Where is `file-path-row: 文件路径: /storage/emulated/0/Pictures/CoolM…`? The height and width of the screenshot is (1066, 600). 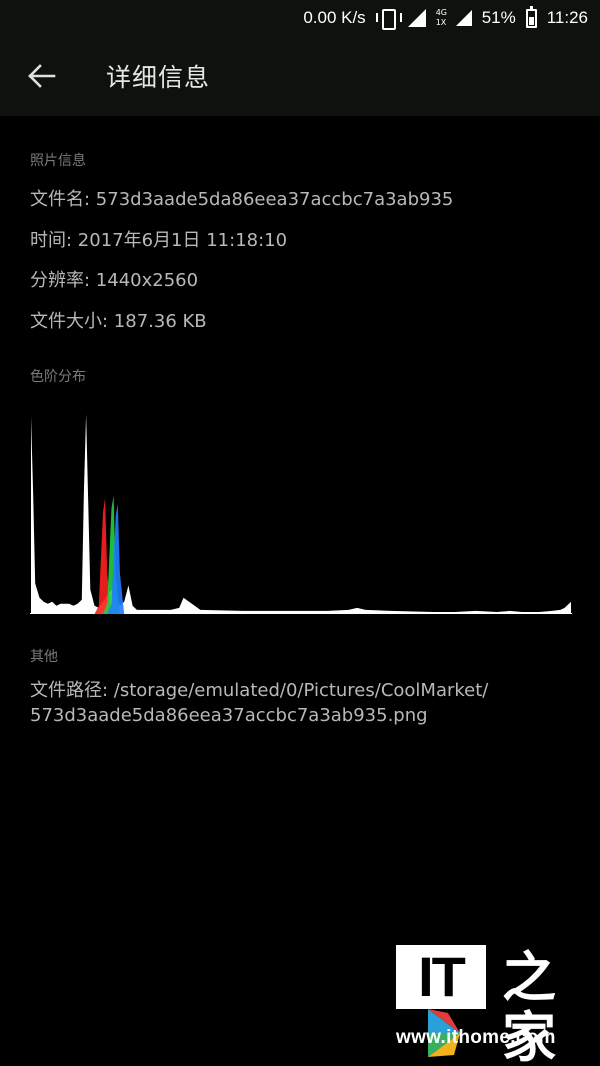
file-path-row: 文件路径: /storage/emulated/0/Pictures/CoolM… is located at coordinates (302, 703).